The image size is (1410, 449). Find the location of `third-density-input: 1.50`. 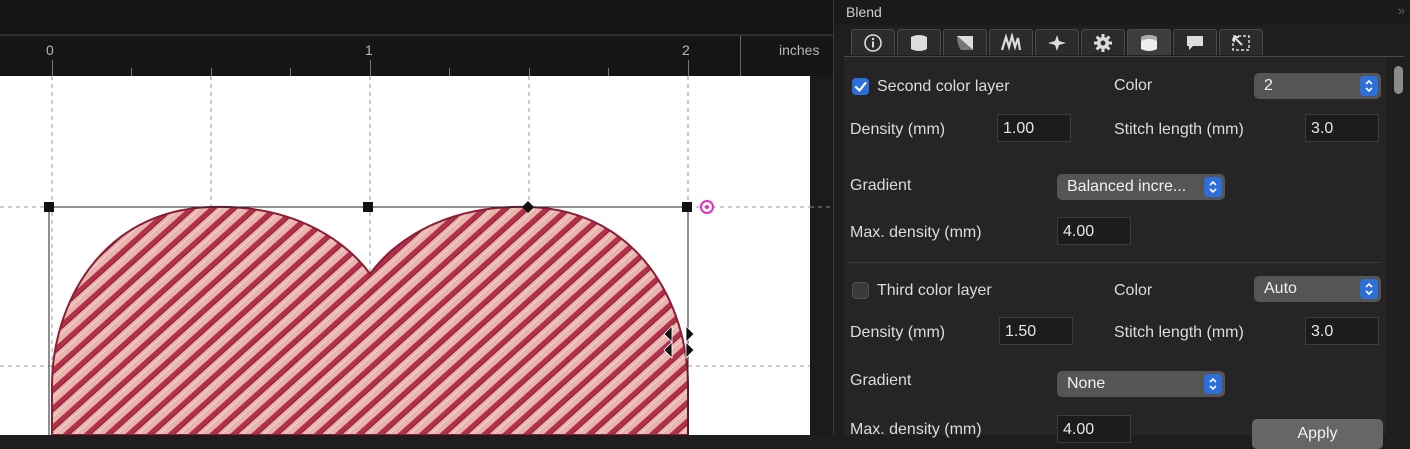

third-density-input: 1.50 is located at coordinates (1036, 331).